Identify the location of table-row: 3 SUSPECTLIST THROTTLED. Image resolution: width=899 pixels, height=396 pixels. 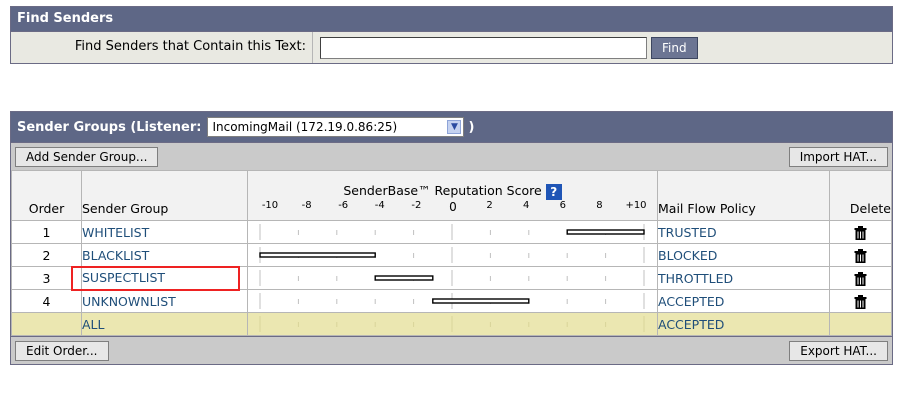
(451, 278).